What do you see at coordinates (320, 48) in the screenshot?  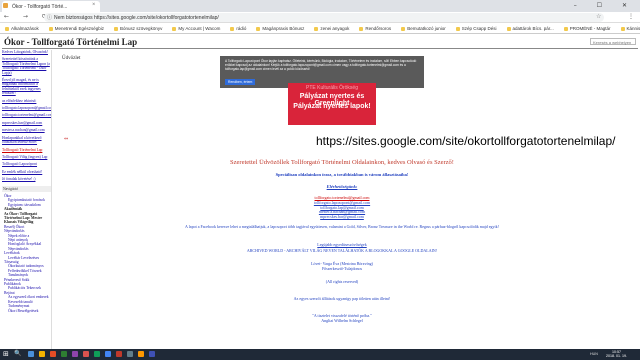 I see `header-divider` at bounding box center [320, 48].